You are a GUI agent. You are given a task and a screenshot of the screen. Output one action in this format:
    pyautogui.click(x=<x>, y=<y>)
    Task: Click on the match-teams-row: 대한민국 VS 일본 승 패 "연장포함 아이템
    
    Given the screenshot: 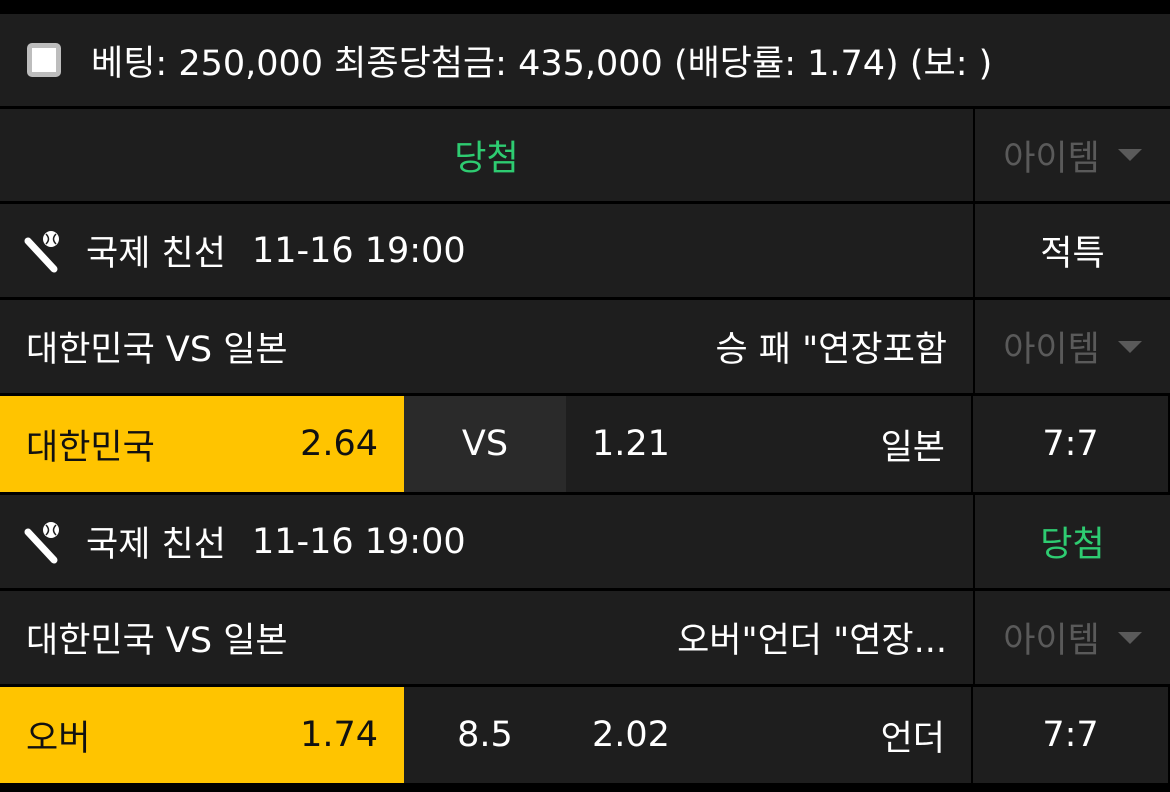 What is the action you would take?
    pyautogui.click(x=585, y=346)
    